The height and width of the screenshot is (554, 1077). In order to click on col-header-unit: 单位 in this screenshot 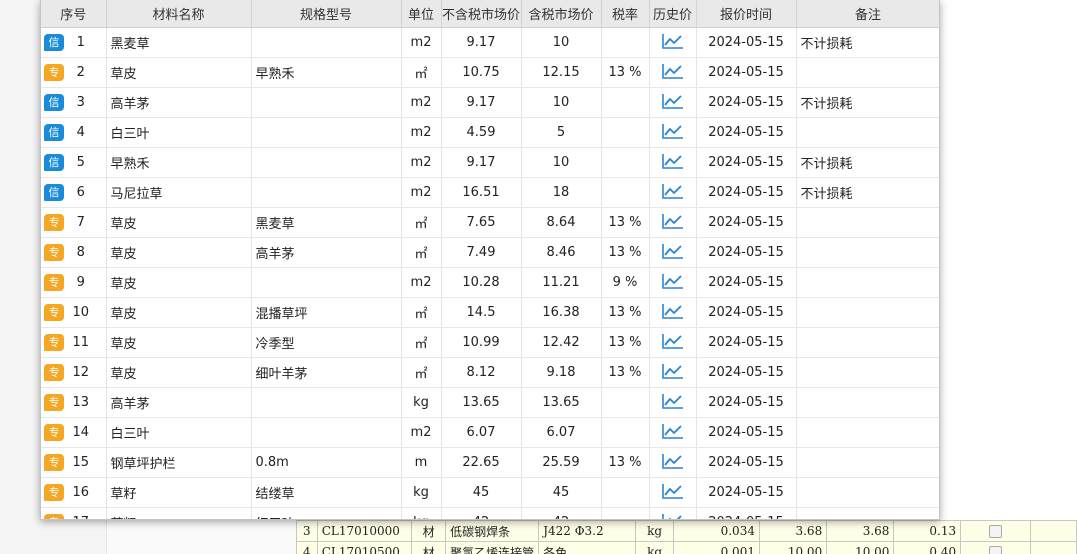, I will do `click(421, 14)`.